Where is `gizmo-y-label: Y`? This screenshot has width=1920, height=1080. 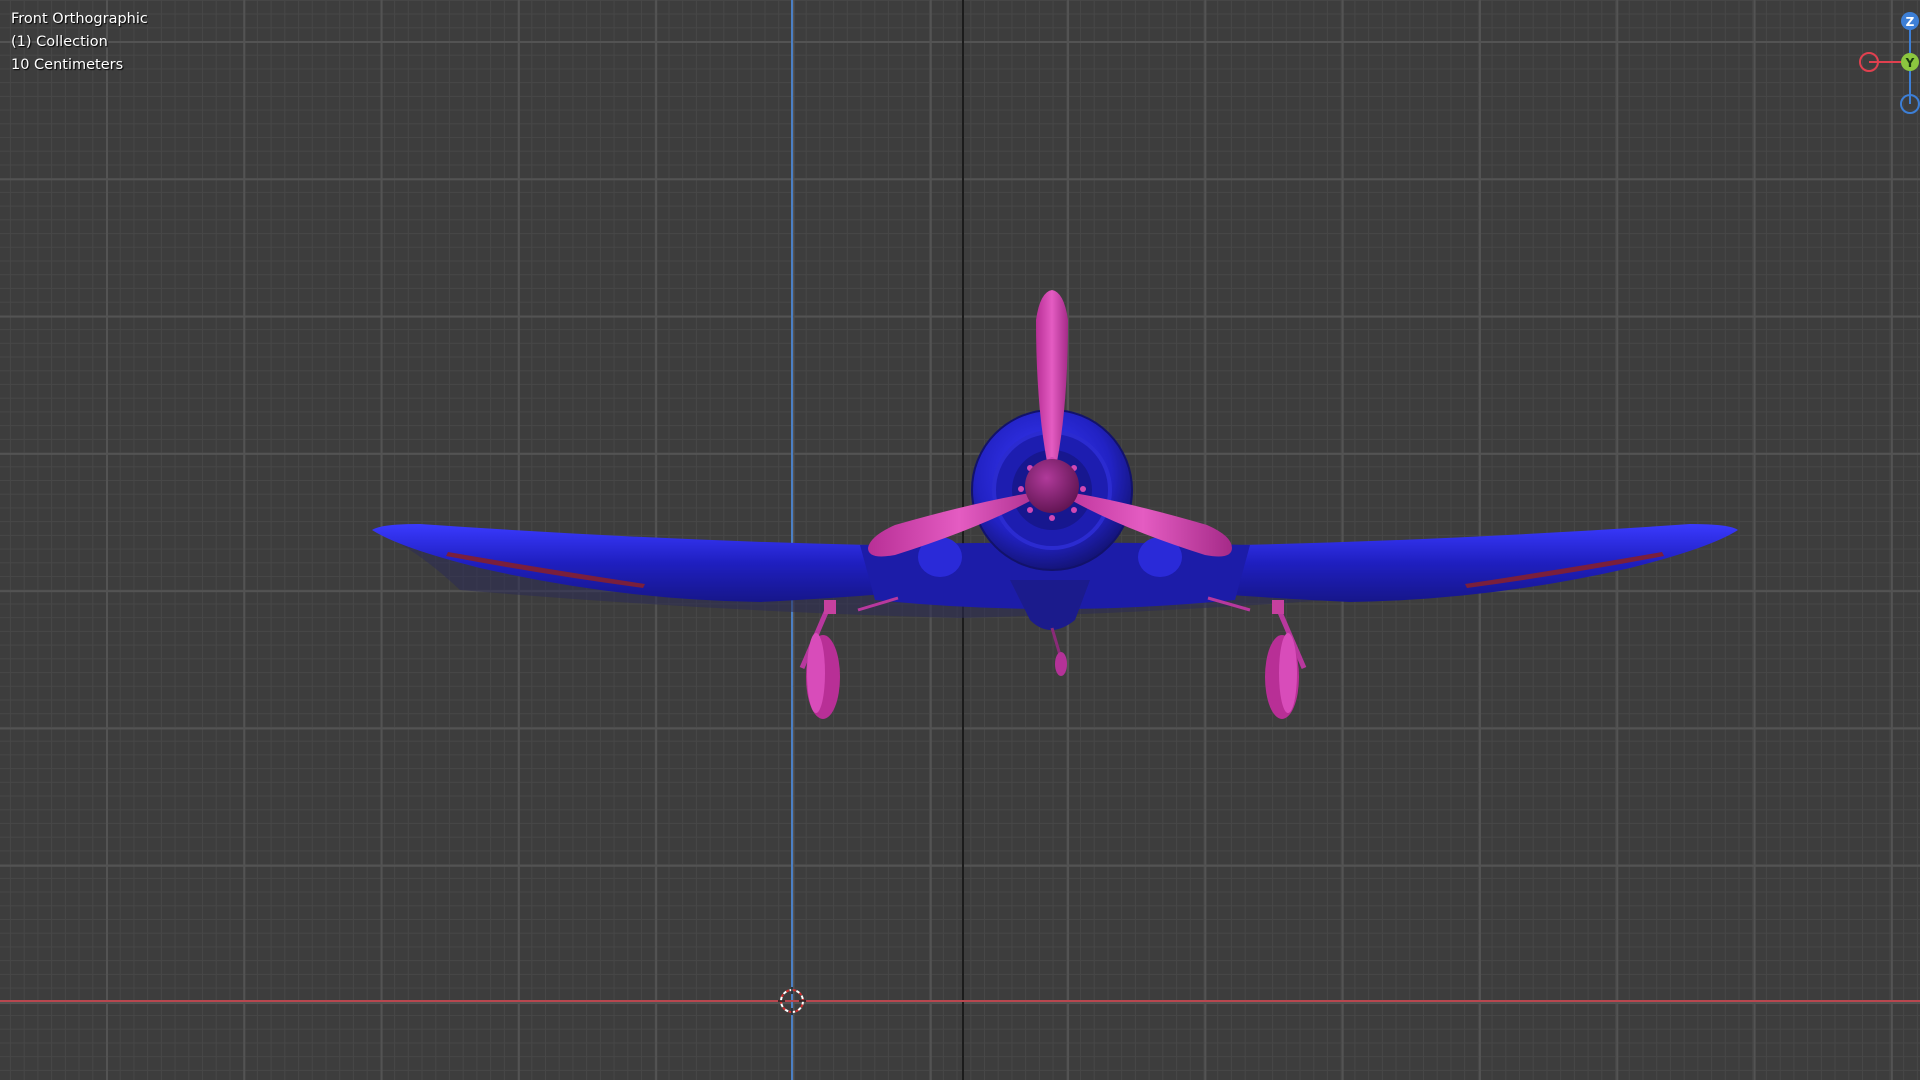 gizmo-y-label: Y is located at coordinates (1910, 63).